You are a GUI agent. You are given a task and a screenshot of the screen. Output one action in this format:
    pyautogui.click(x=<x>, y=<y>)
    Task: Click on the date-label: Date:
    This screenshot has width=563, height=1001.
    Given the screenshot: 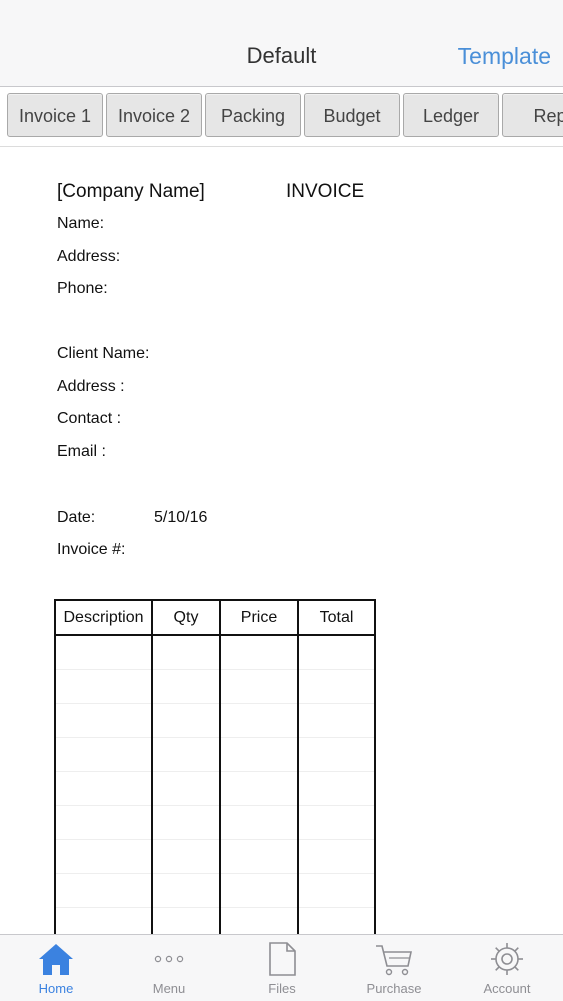 What is the action you would take?
    pyautogui.click(x=76, y=518)
    